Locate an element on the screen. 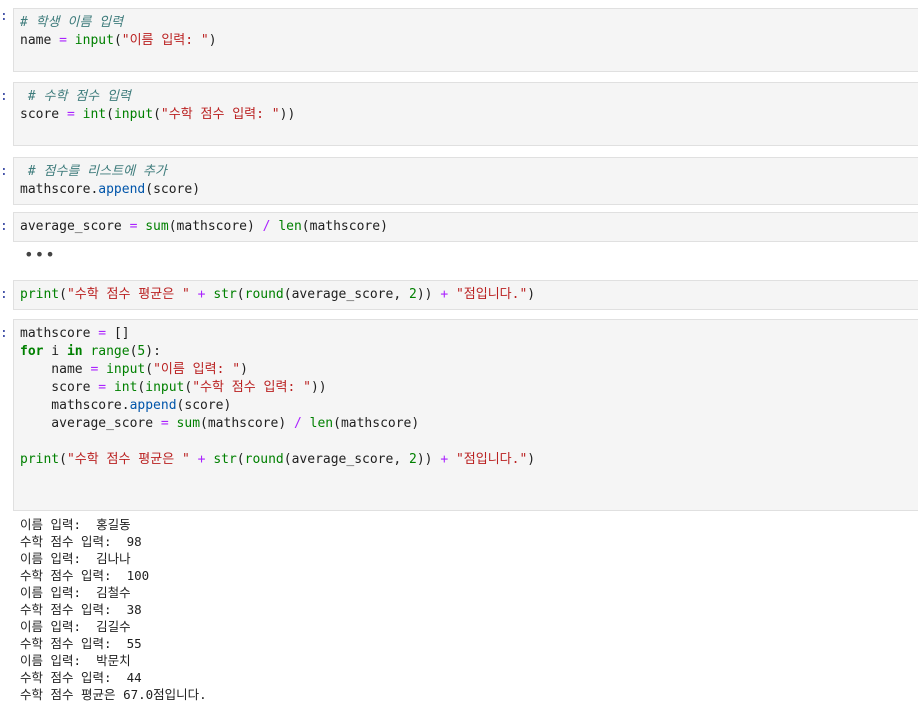 The height and width of the screenshot is (706, 918). code-line: # 점수를 리스트에 추가 is located at coordinates (466, 172).